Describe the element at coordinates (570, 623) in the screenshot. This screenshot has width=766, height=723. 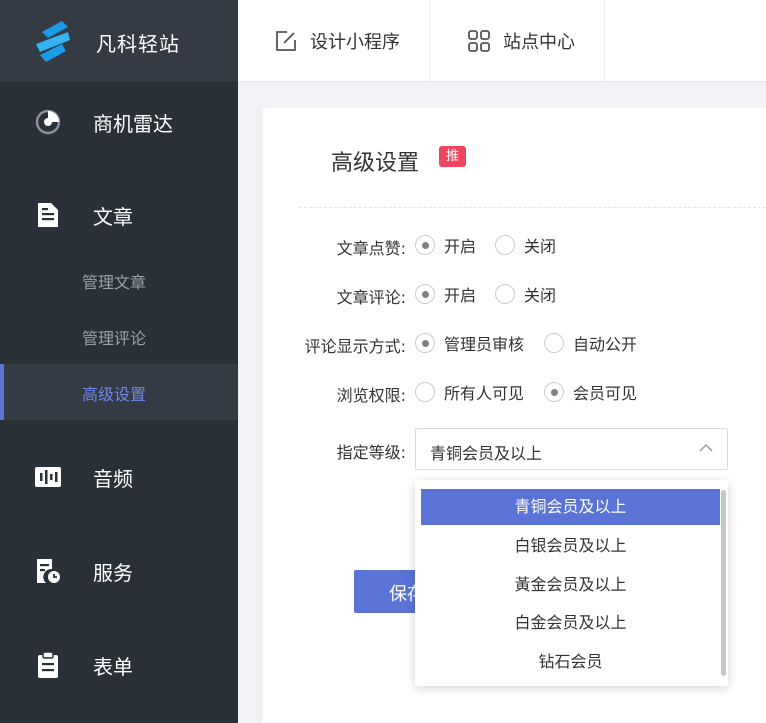
I see `dropdown-option-platinum: 白金会员及以上` at that location.